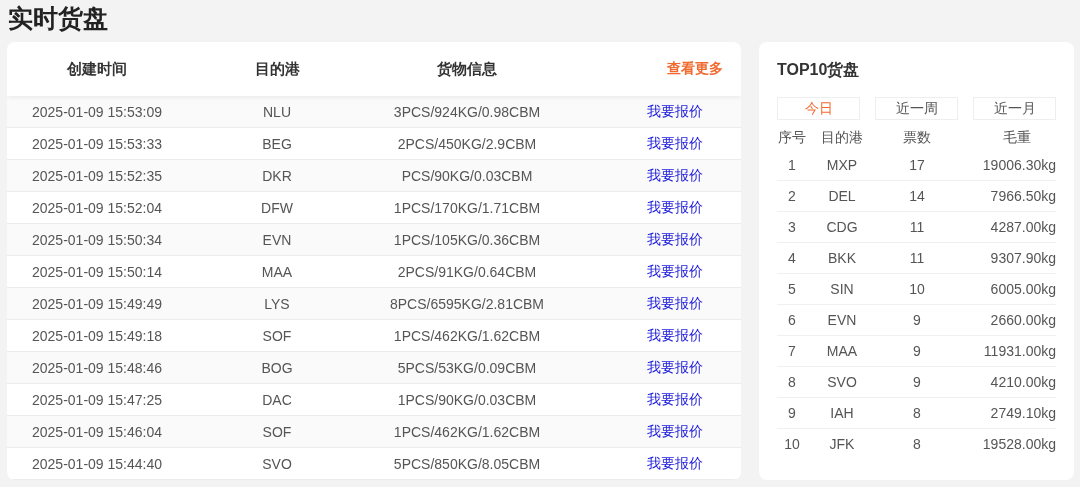 Image resolution: width=1080 pixels, height=487 pixels. I want to click on page-title: 实时货盘, so click(58, 18).